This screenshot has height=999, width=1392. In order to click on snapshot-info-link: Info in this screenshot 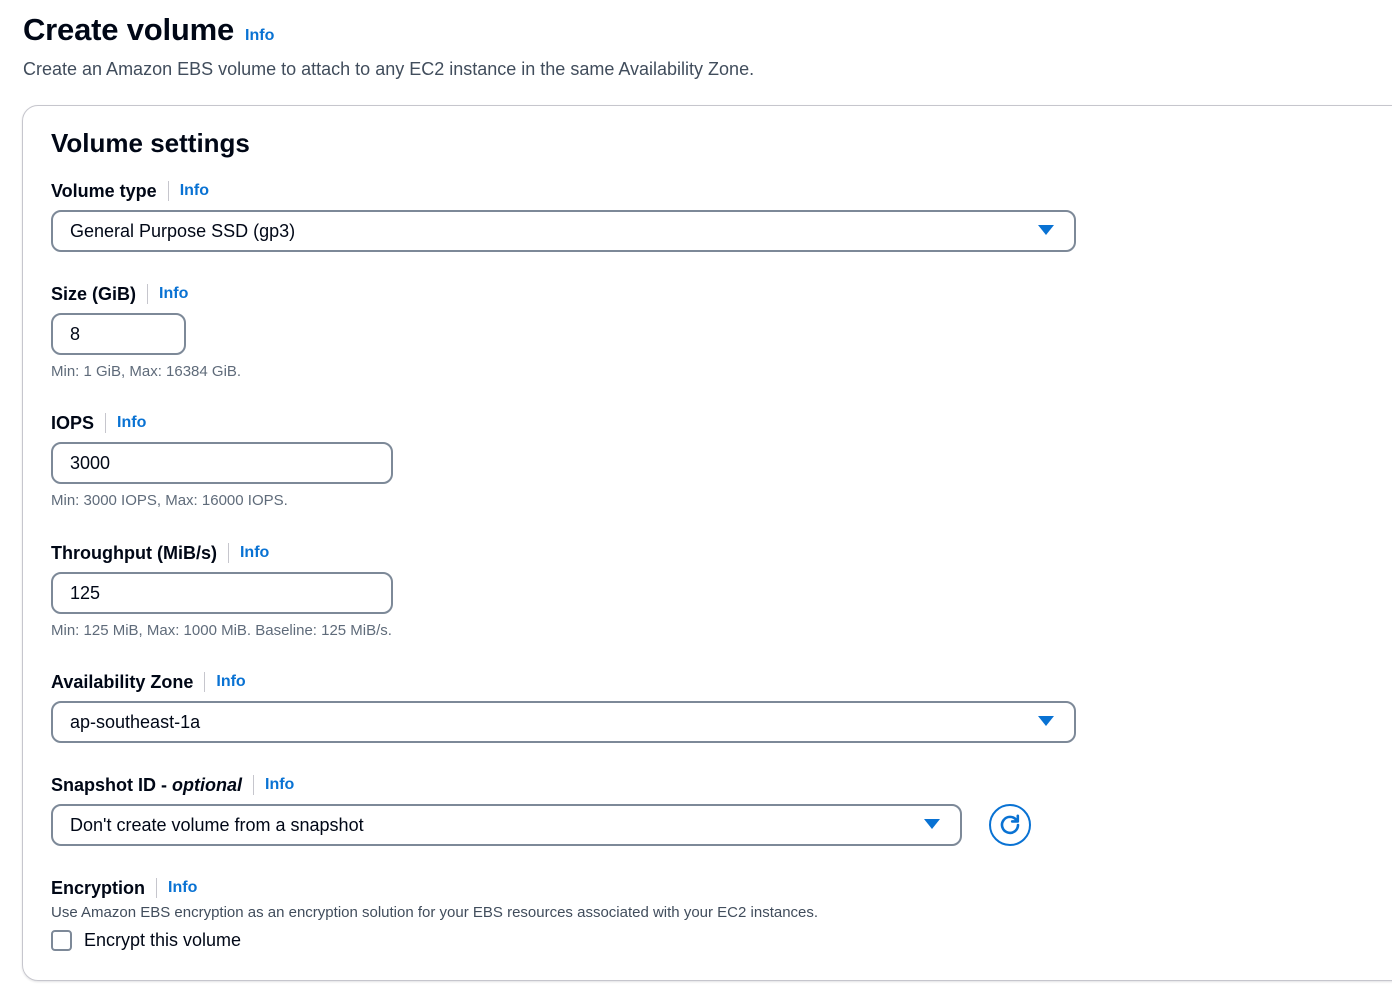, I will do `click(279, 785)`.